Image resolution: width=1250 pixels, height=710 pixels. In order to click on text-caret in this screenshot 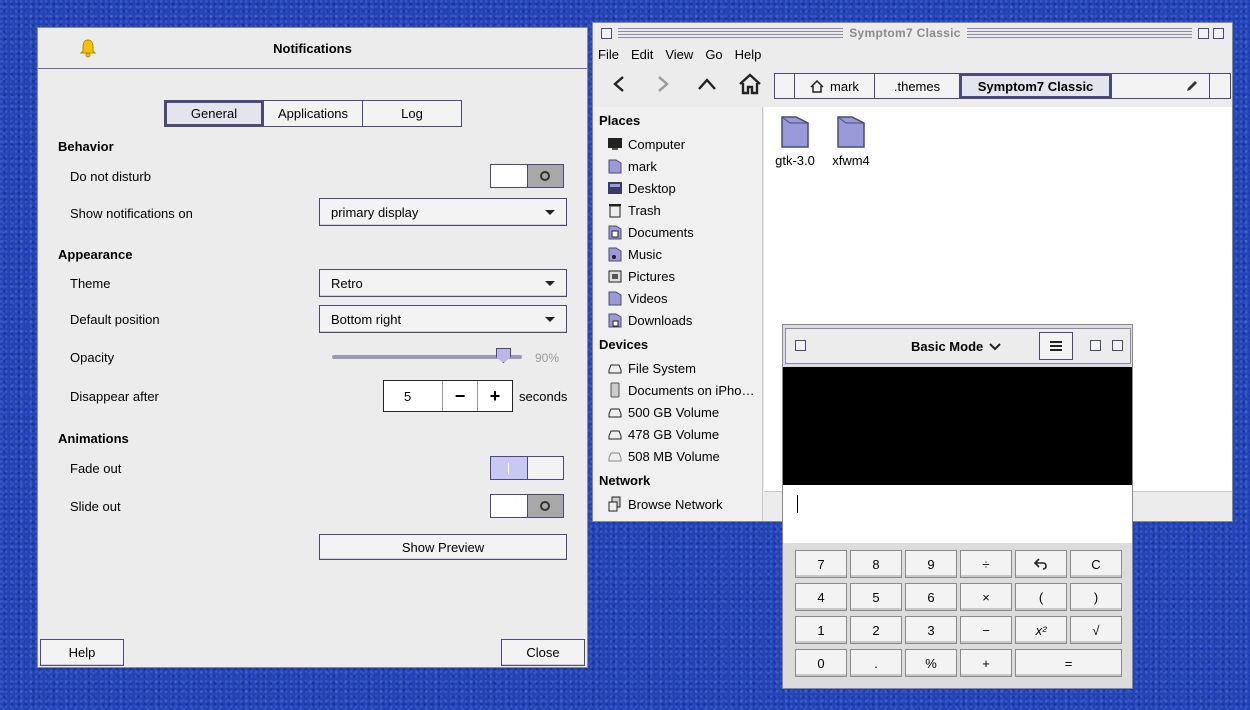, I will do `click(797, 504)`.